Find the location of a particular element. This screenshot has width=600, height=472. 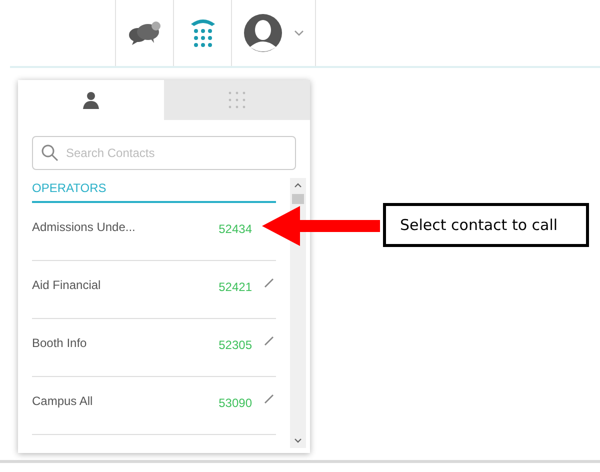

tab is located at coordinates (91, 100).